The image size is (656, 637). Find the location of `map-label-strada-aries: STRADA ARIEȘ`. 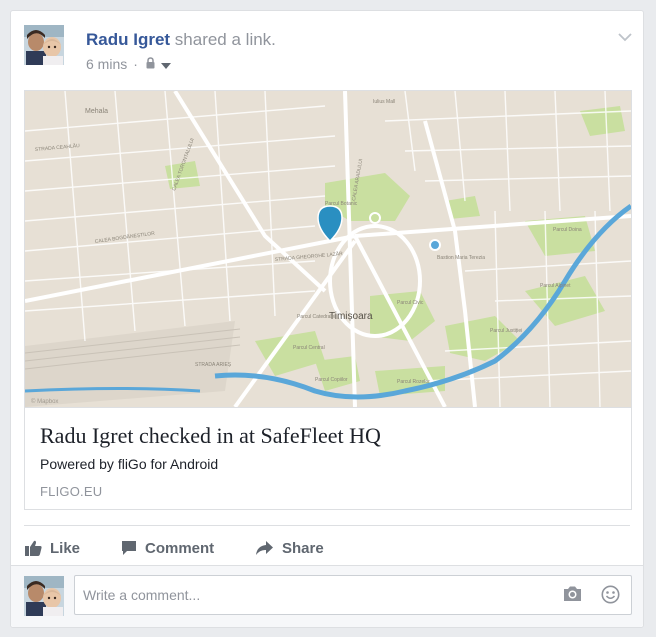

map-label-strada-aries: STRADA ARIEȘ is located at coordinates (213, 365).